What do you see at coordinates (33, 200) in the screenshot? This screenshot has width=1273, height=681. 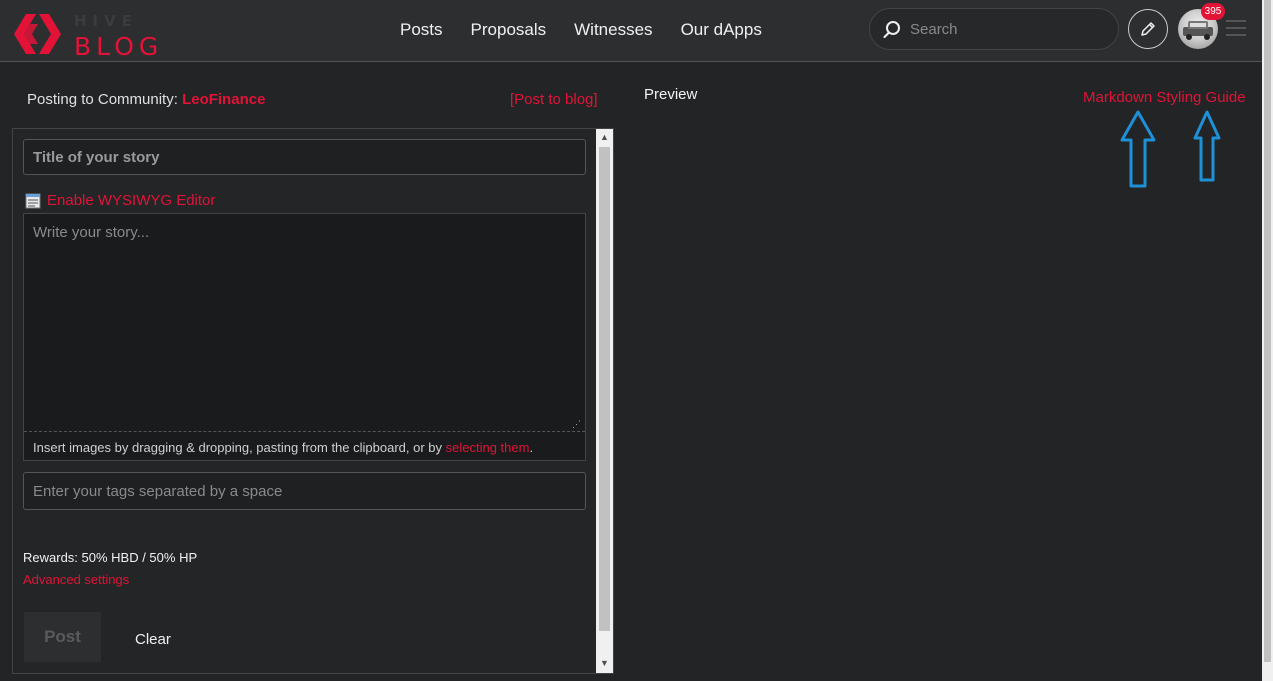 I see `document-icon` at bounding box center [33, 200].